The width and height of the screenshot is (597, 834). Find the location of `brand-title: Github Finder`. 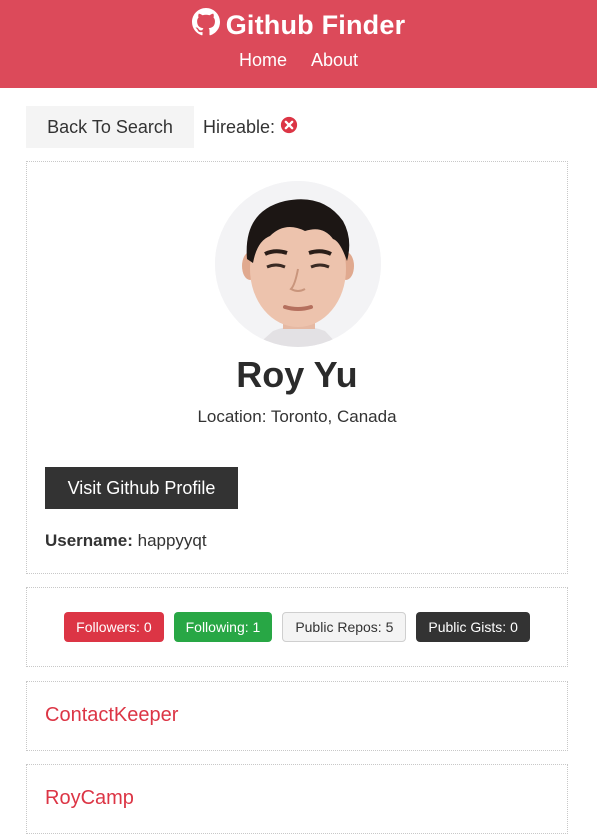

brand-title: Github Finder is located at coordinates (315, 25).